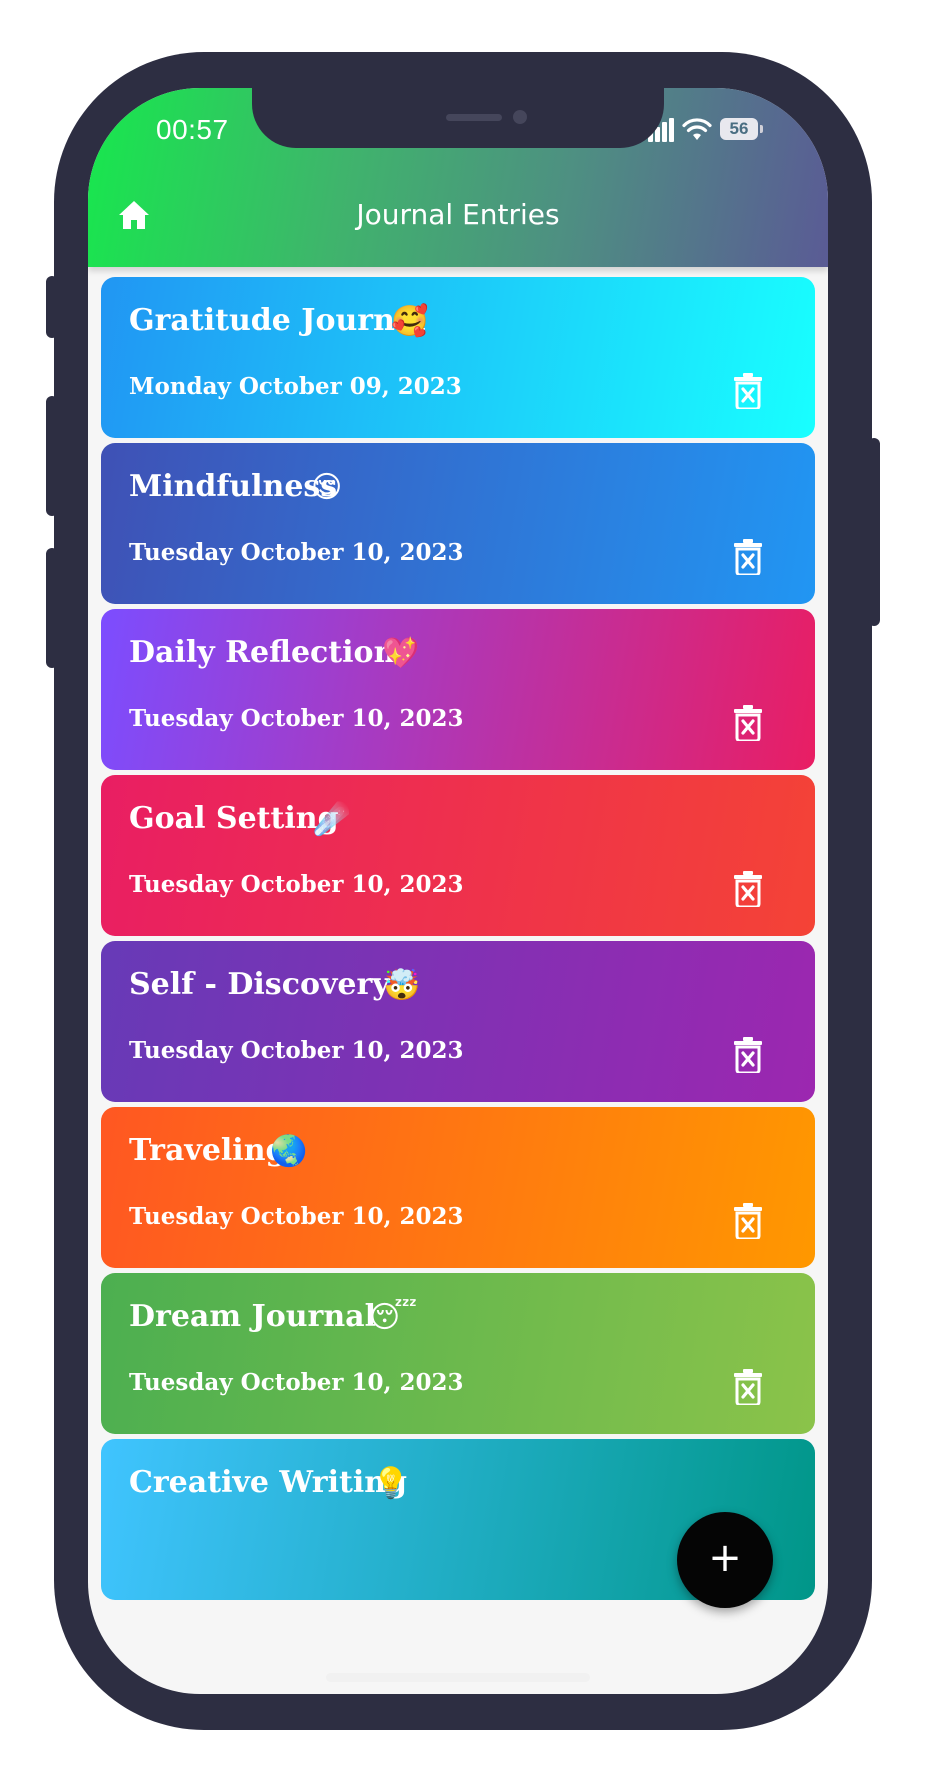 The image size is (926, 1781). What do you see at coordinates (458, 855) in the screenshot?
I see `journal-entry-card: Goal Setting ☄️ Tuesday October 10, 2023` at bounding box center [458, 855].